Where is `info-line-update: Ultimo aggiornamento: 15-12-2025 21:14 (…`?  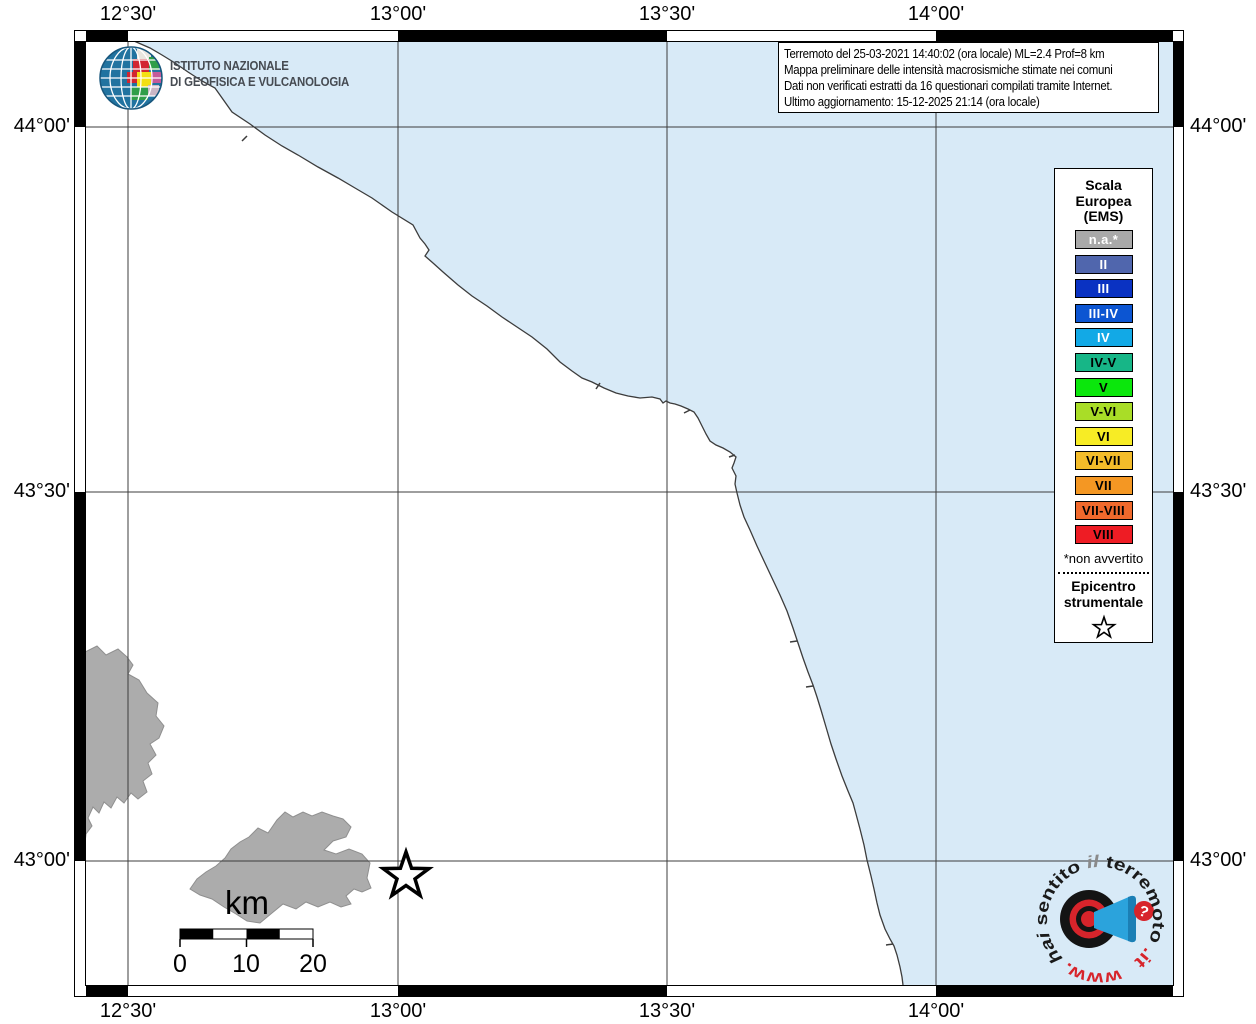 info-line-update: Ultimo aggiornamento: 15-12-2025 21:14 (… is located at coordinates (912, 101).